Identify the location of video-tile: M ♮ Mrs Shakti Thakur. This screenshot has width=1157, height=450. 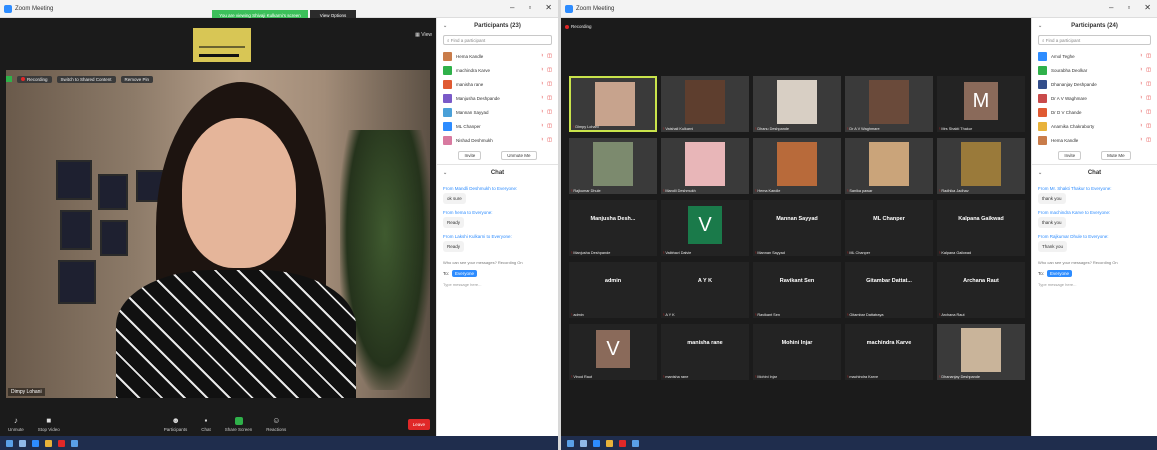
(981, 104).